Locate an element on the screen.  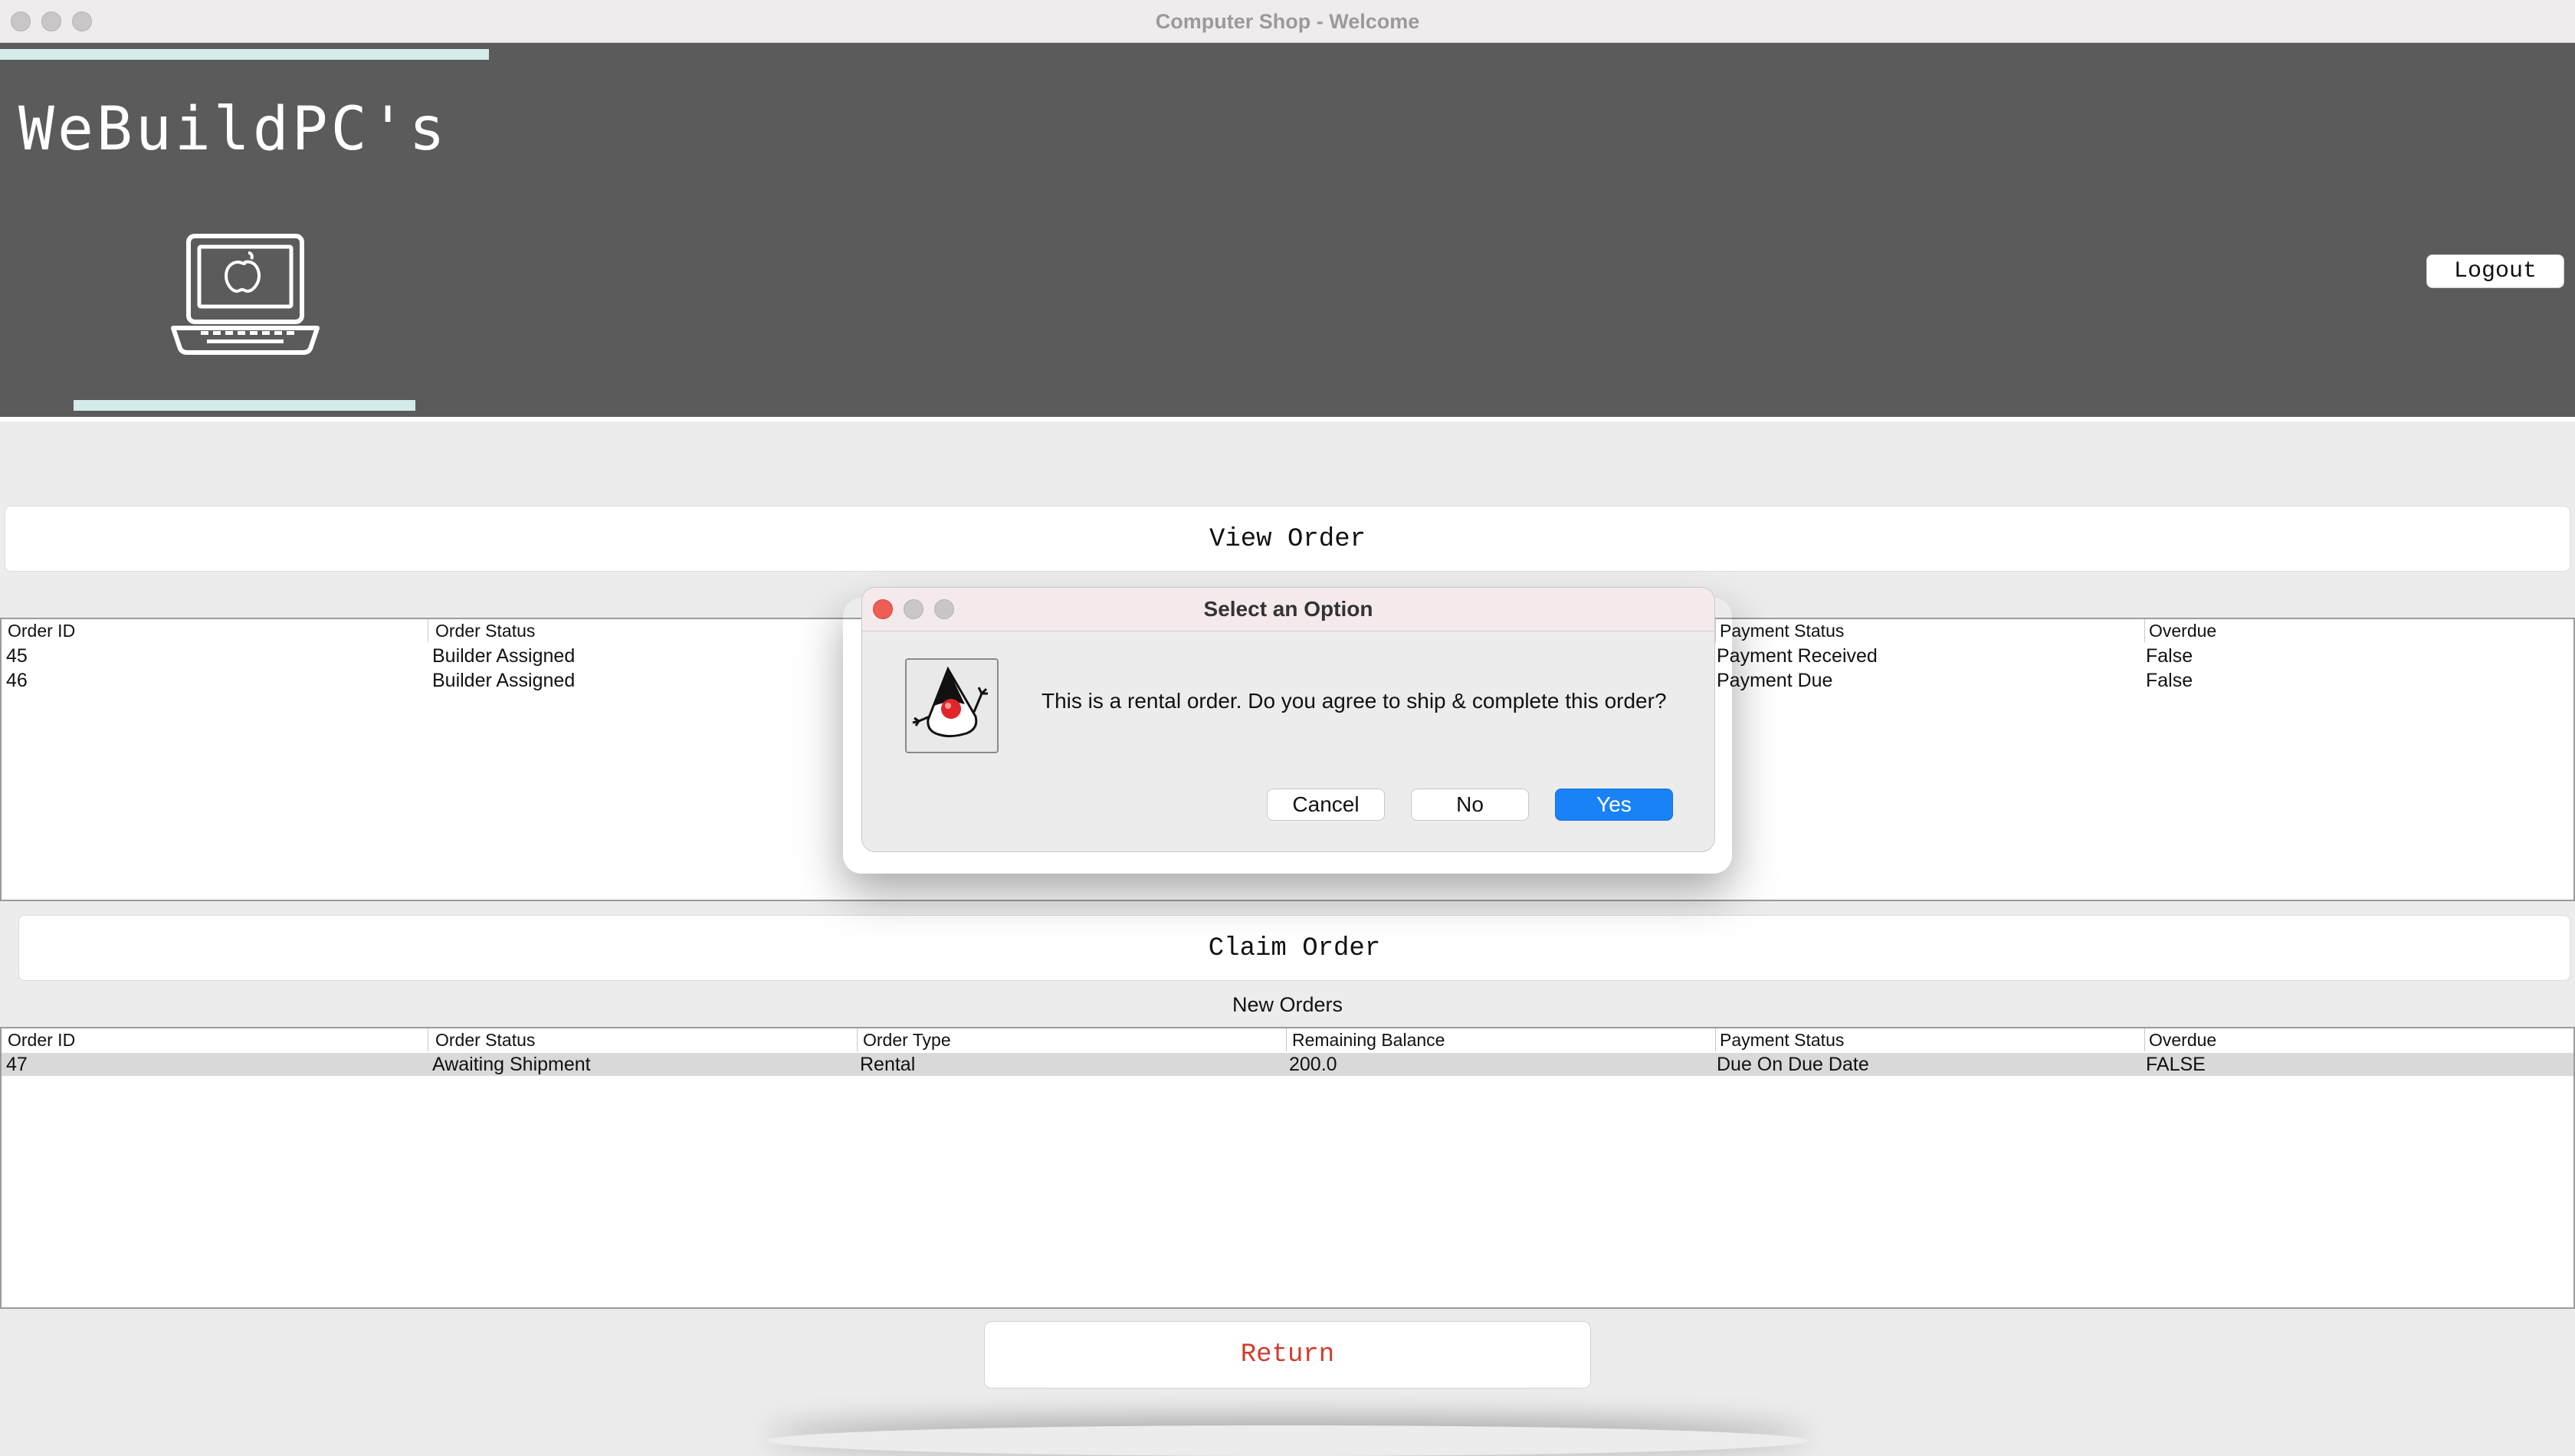
window-titlebar: Computer Shop - Welcome is located at coordinates (1287, 21).